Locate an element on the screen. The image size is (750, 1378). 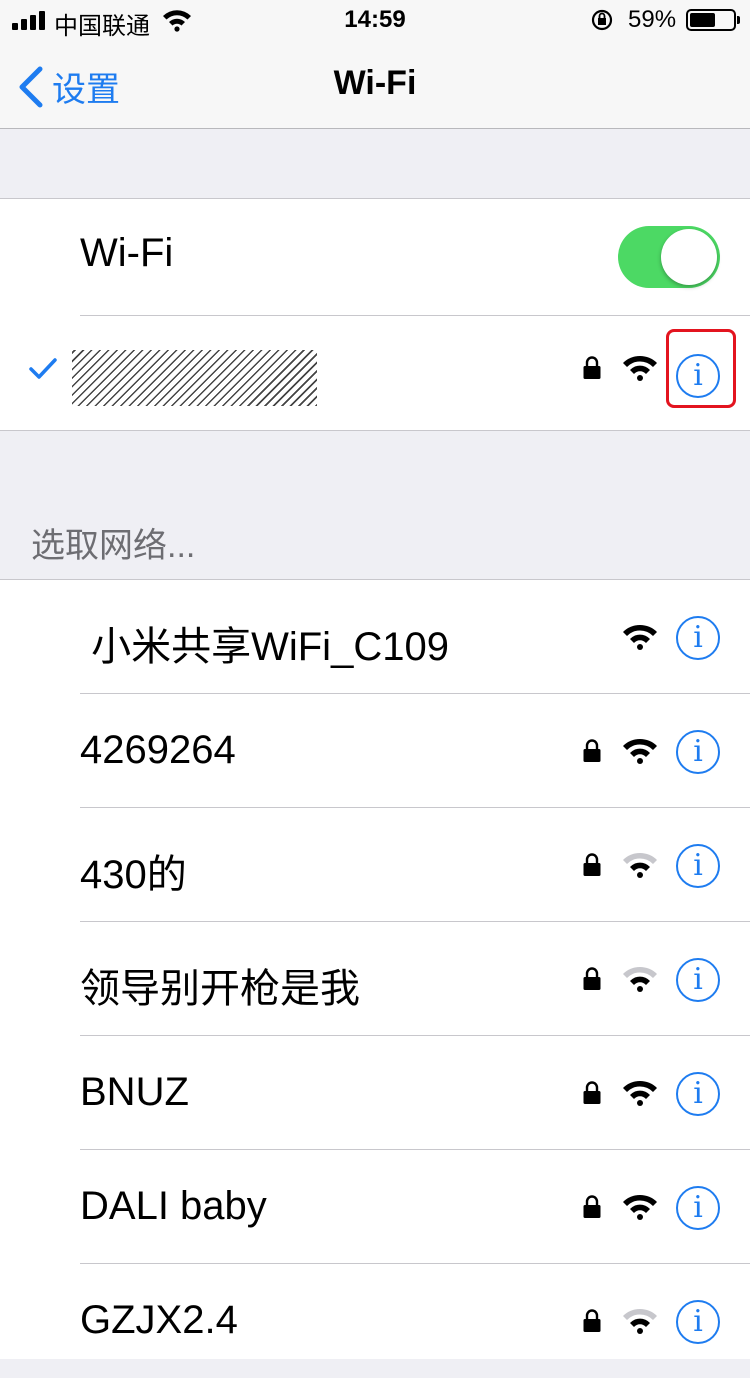
connected-network-row: i is located at coordinates (375, 373).